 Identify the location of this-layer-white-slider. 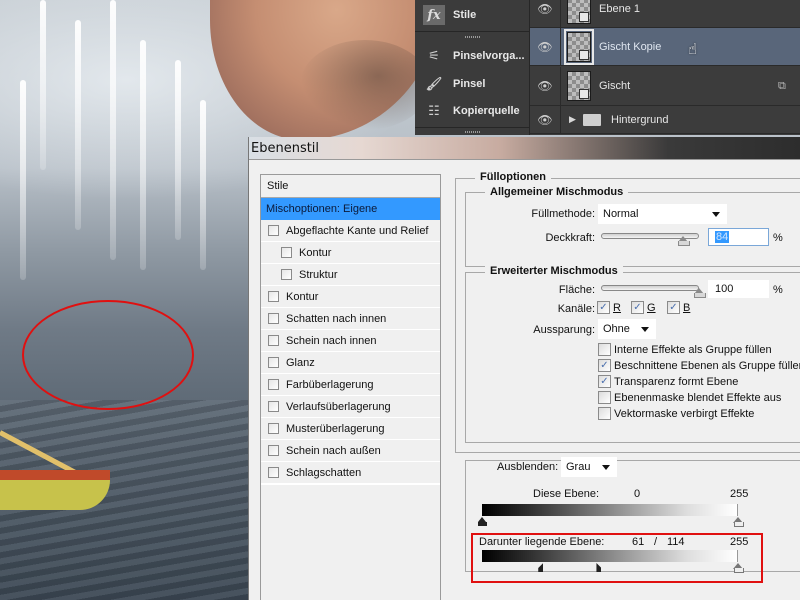
(738, 522).